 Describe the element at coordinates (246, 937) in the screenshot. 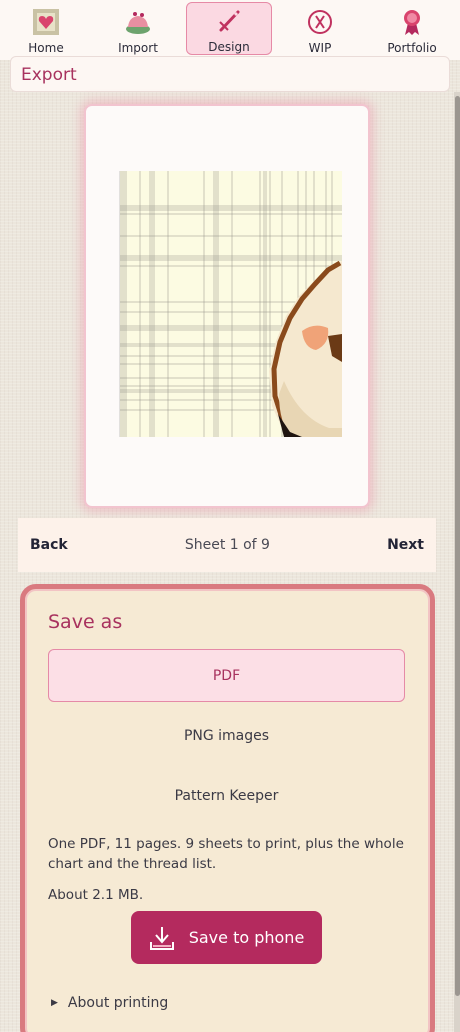

I see `save-button-label: Save to phone` at that location.